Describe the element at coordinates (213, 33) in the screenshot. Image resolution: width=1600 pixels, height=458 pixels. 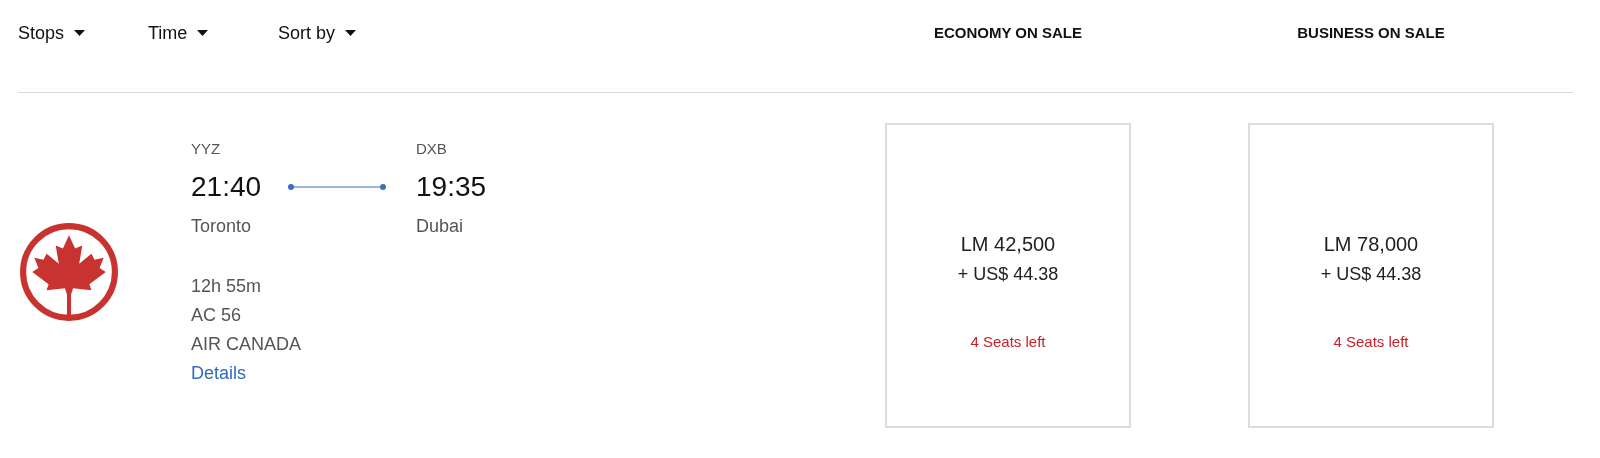
I see `filter-dropdown: Time` at that location.